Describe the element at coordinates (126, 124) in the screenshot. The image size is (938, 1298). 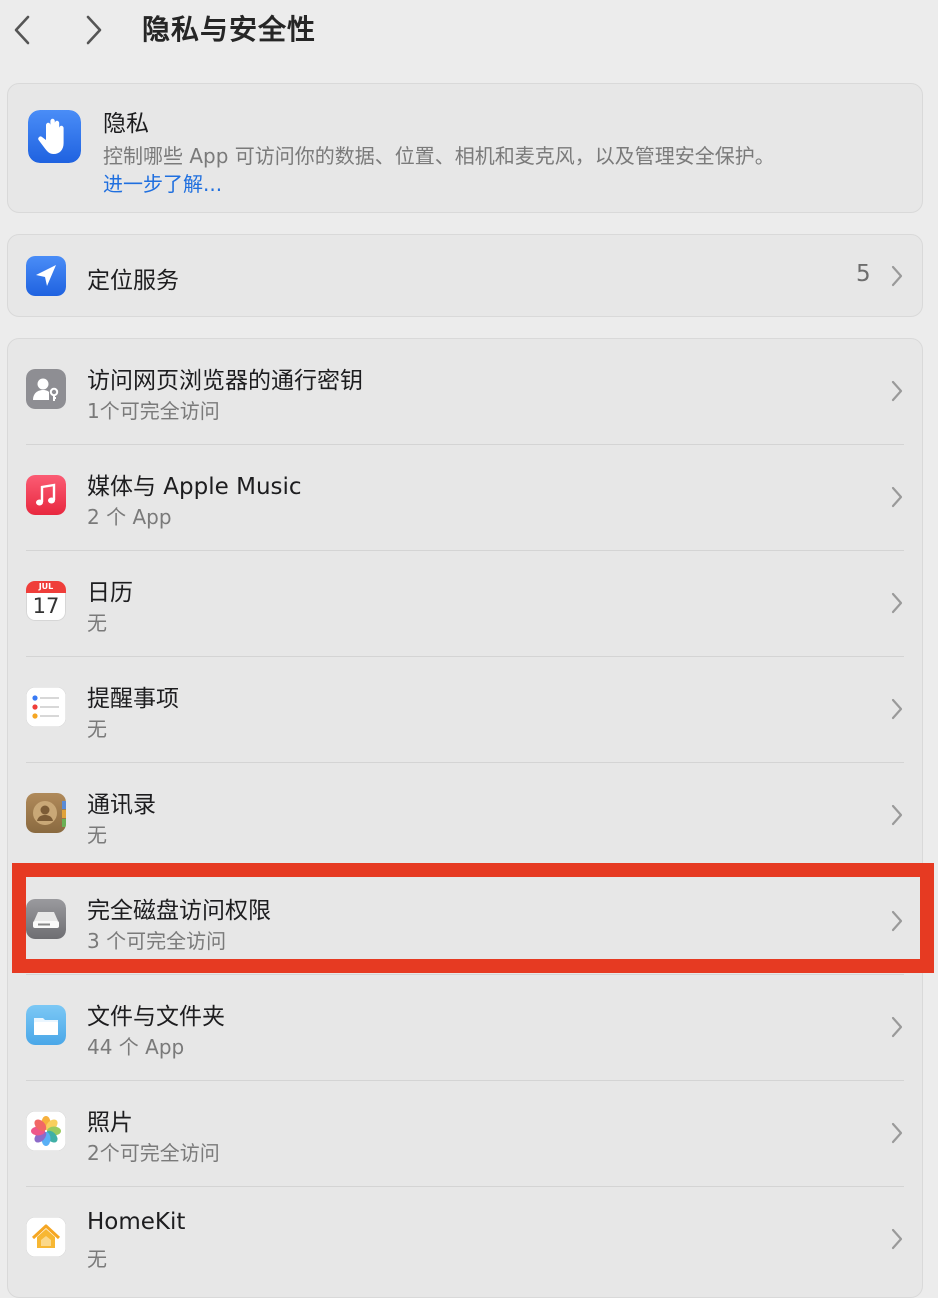
I see `privacy-title: 隐私` at that location.